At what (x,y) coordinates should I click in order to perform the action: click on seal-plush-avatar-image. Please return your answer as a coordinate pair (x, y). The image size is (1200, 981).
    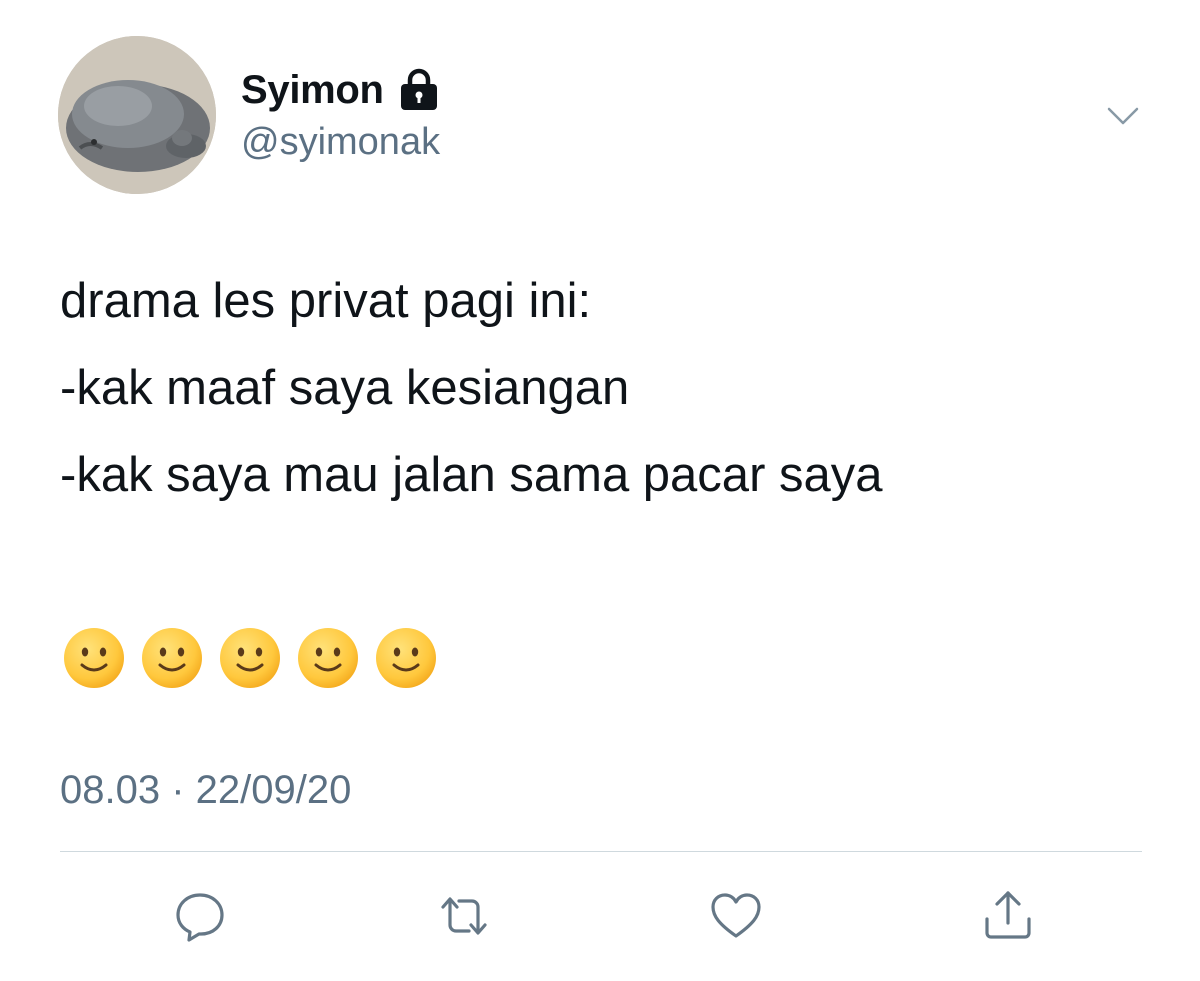
    Looking at the image, I should click on (137, 115).